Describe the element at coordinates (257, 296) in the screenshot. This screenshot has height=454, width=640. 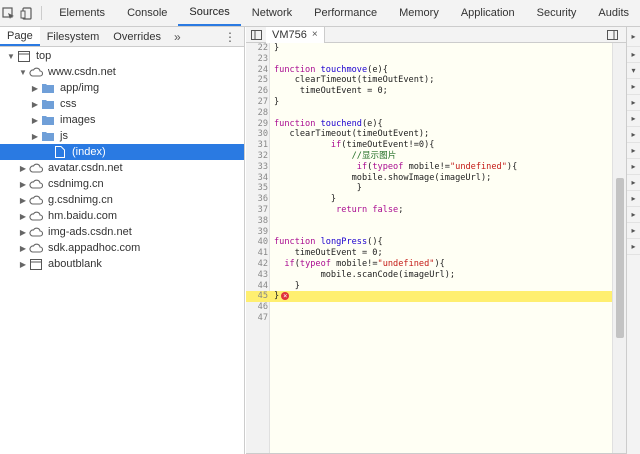
I see `line-number: 45` at that location.